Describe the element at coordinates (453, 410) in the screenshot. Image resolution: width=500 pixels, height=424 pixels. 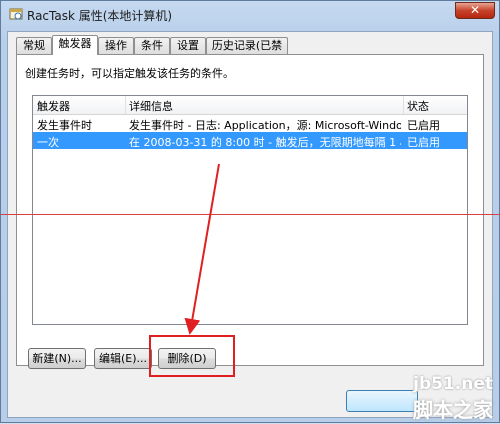
I see `watermark-text: 脚本之家` at that location.